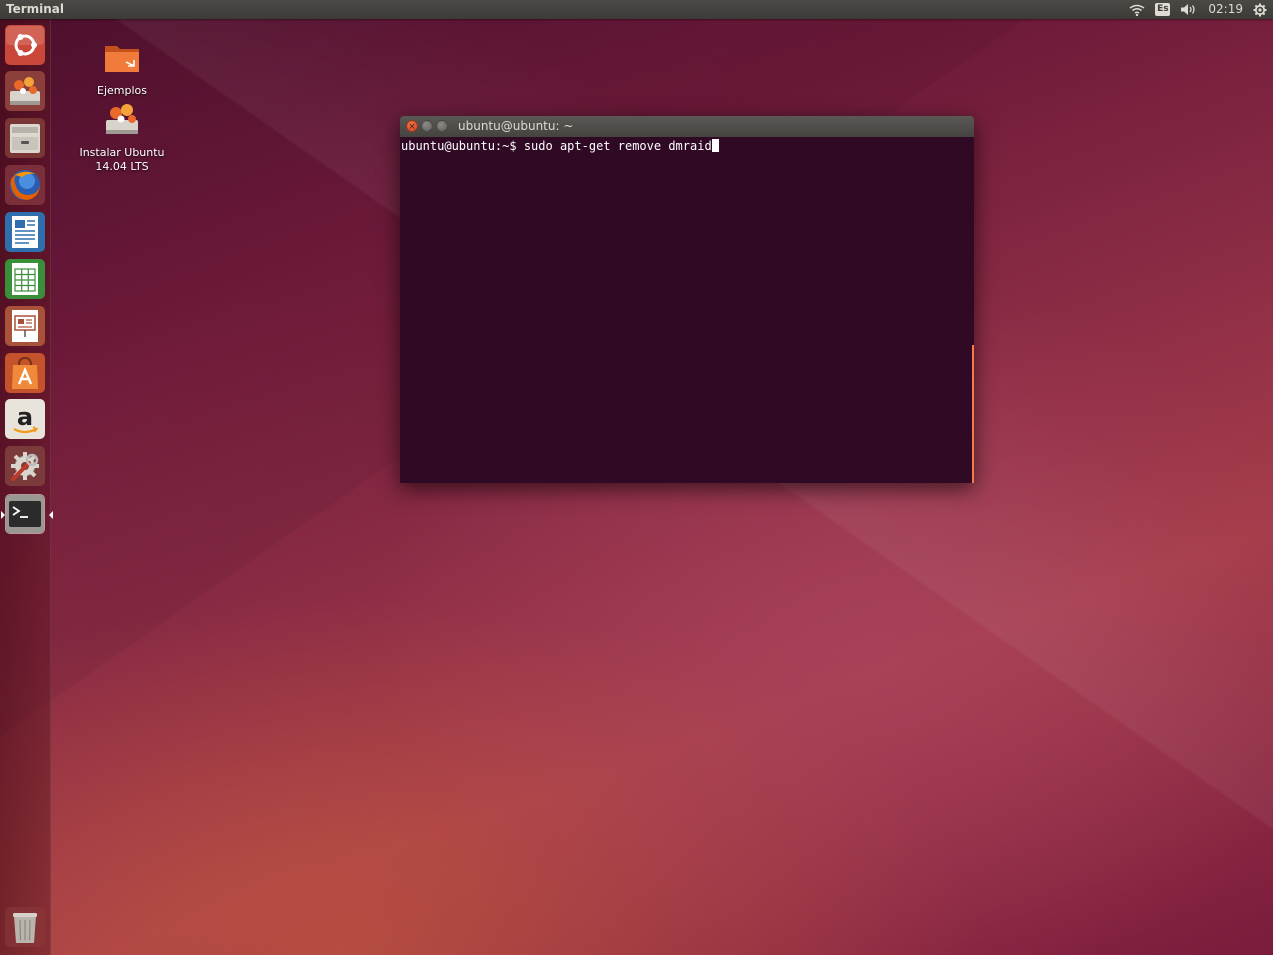 The image size is (1273, 955). I want to click on trash-icon, so click(25, 927).